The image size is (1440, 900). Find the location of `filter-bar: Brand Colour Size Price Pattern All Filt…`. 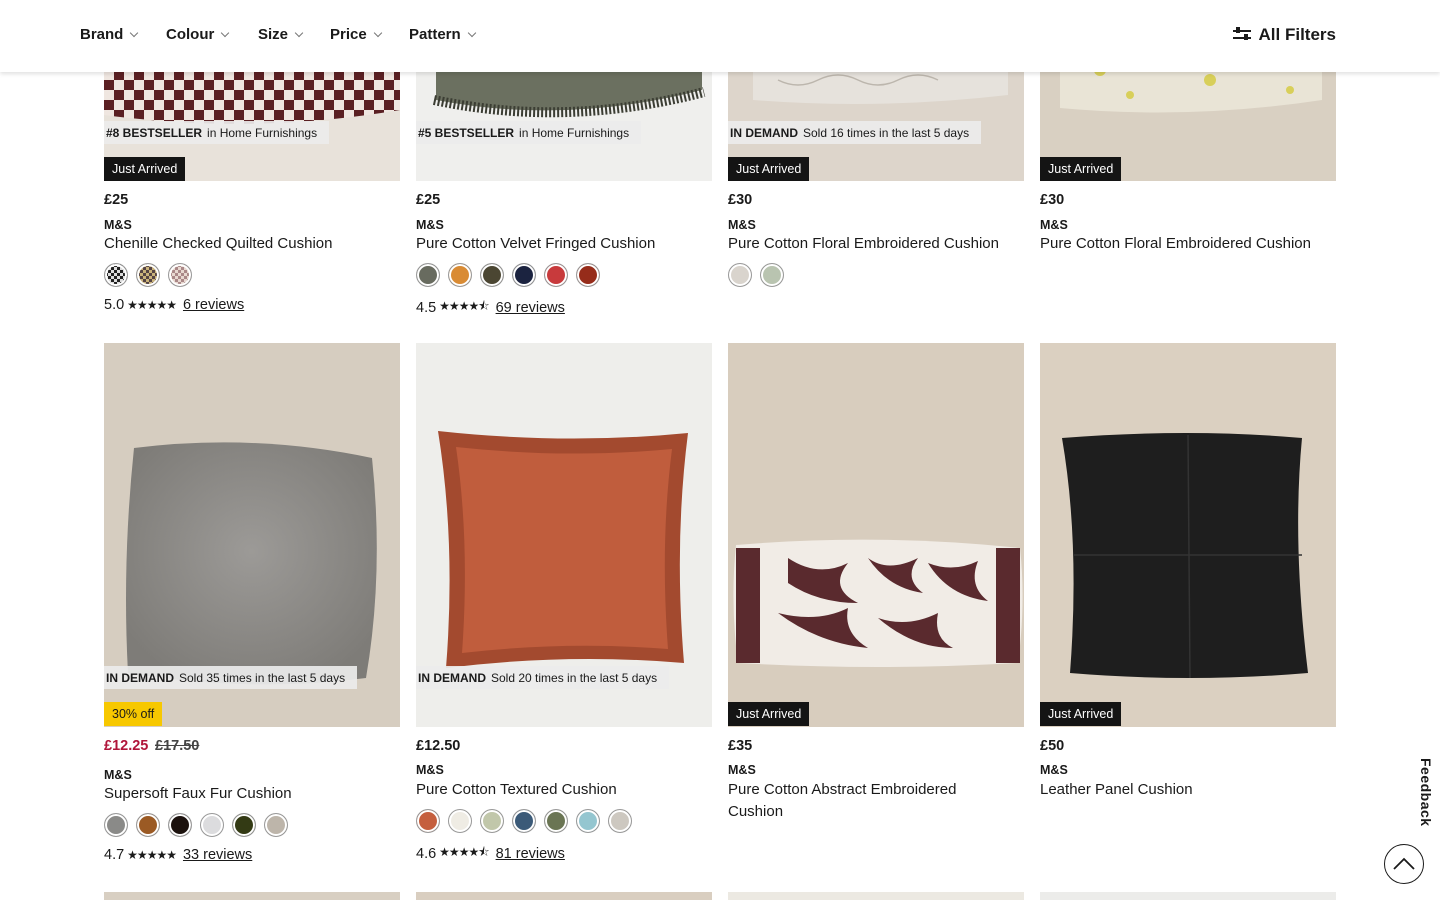

filter-bar: Brand Colour Size Price Pattern All Filt… is located at coordinates (720, 36).